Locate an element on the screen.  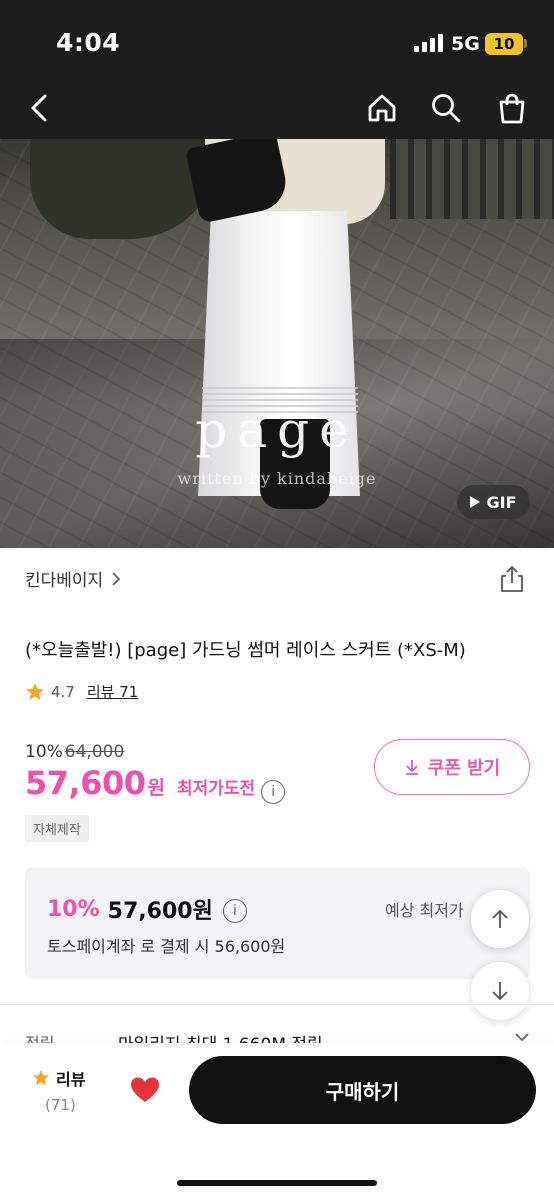
original-price: 64,000 is located at coordinates (94, 752).